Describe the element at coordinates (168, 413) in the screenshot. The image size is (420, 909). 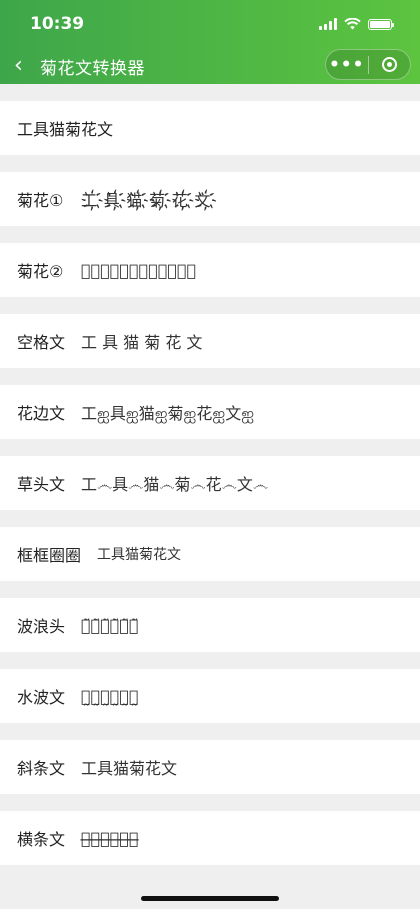
I see `row-value: 工ஐ具ஐ猫ஐ菊ஐ花ஐ文ஐ` at that location.